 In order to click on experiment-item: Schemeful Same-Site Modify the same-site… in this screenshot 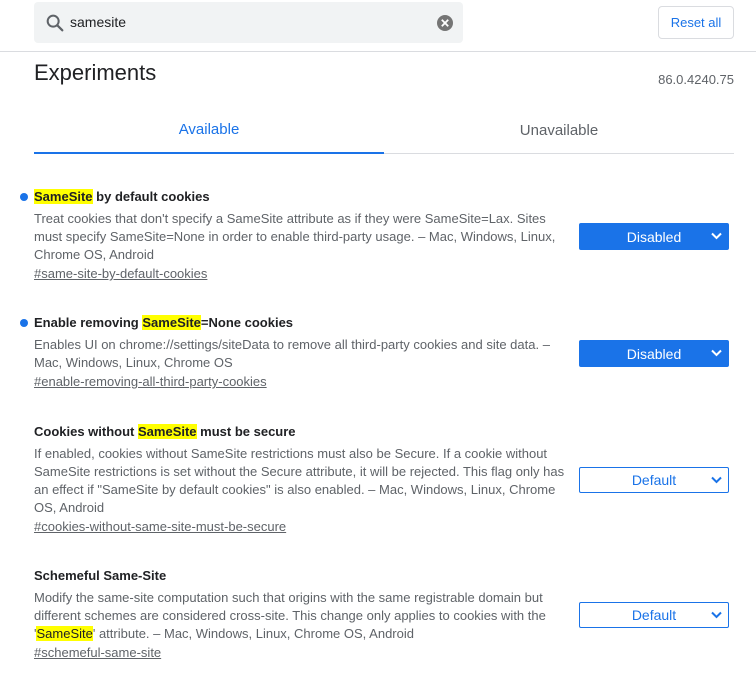, I will do `click(384, 614)`.